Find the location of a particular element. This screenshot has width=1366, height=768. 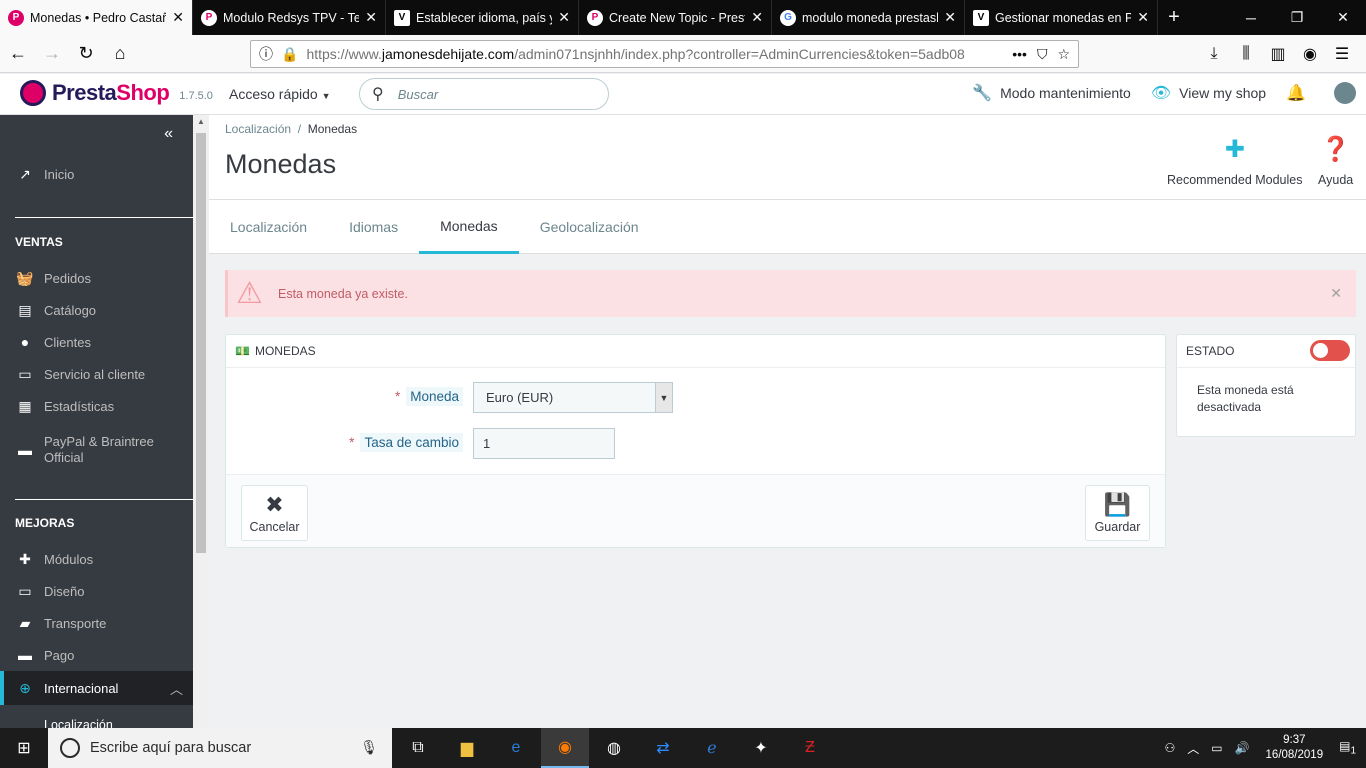

browser-tab: P Modulo Redsys TPV - Ter ✕ is located at coordinates (289, 17).